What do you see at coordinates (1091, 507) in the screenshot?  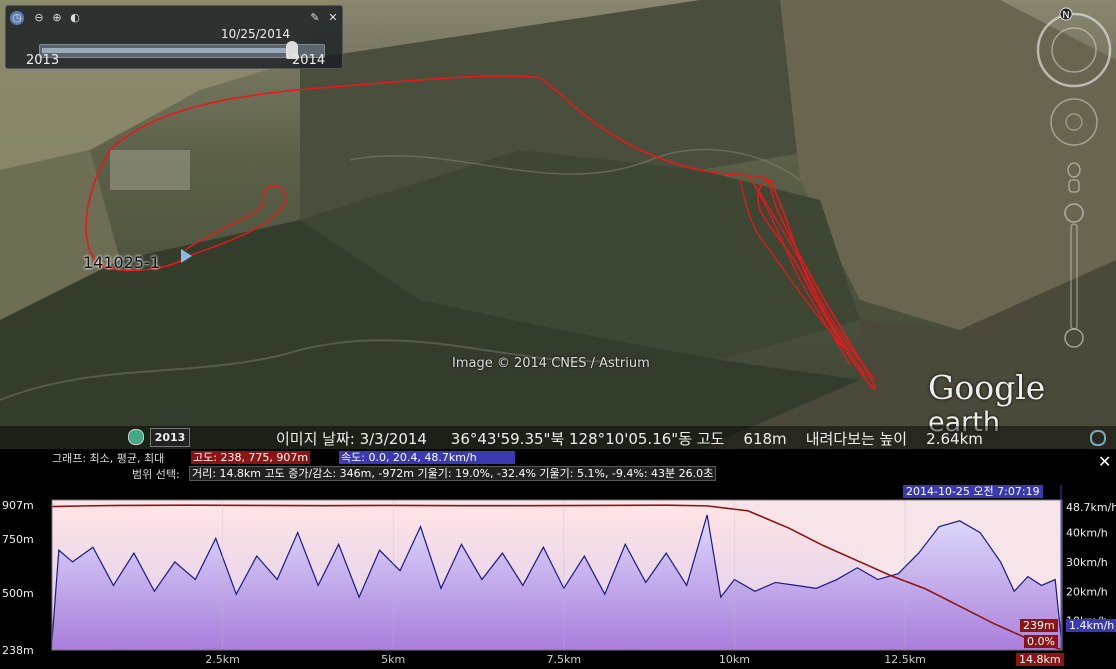 I see `y-right-tick-label: 48.7km/h` at bounding box center [1091, 507].